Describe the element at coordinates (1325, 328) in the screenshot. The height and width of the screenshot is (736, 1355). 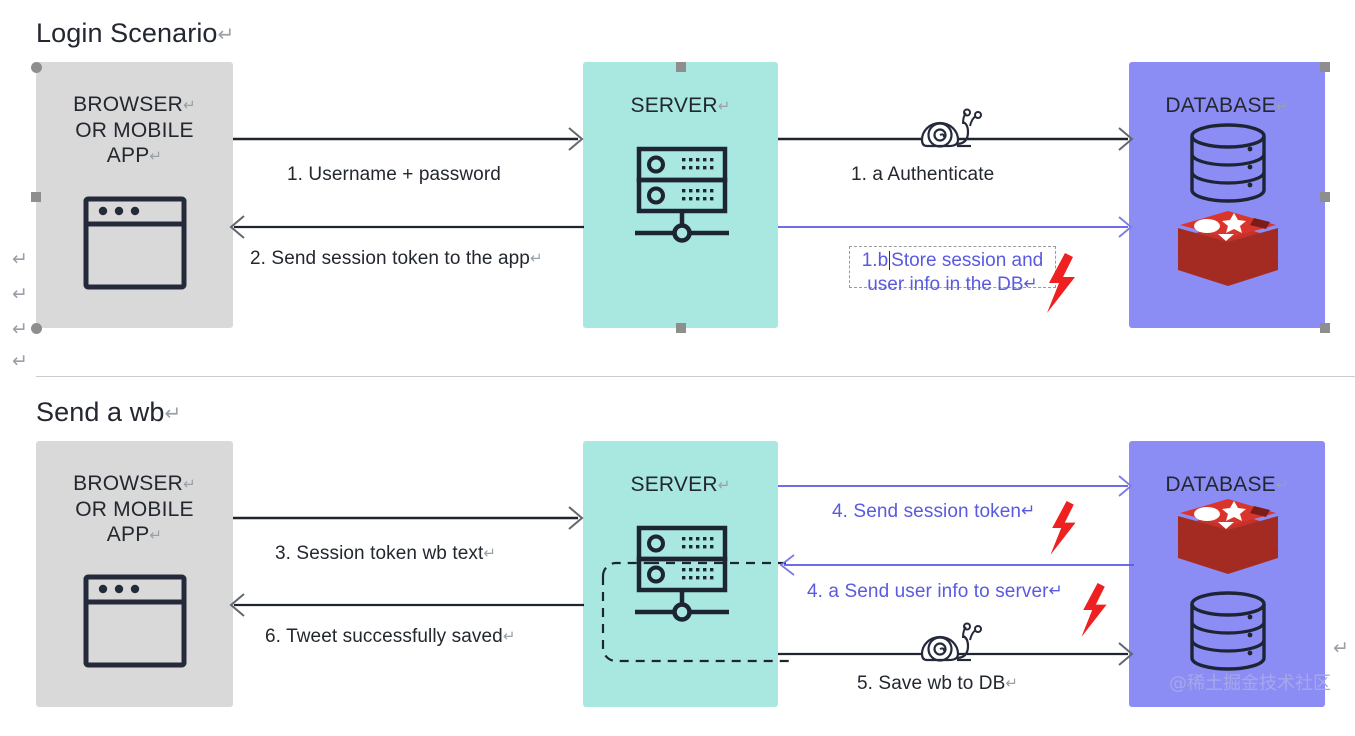
I see `selection-handle-db-br` at that location.